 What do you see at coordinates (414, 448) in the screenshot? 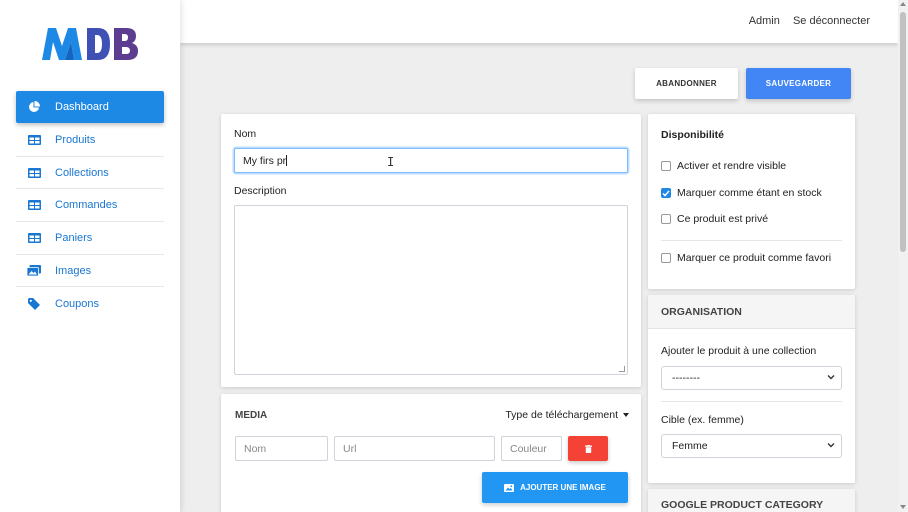
I see `media-url-input: Url` at bounding box center [414, 448].